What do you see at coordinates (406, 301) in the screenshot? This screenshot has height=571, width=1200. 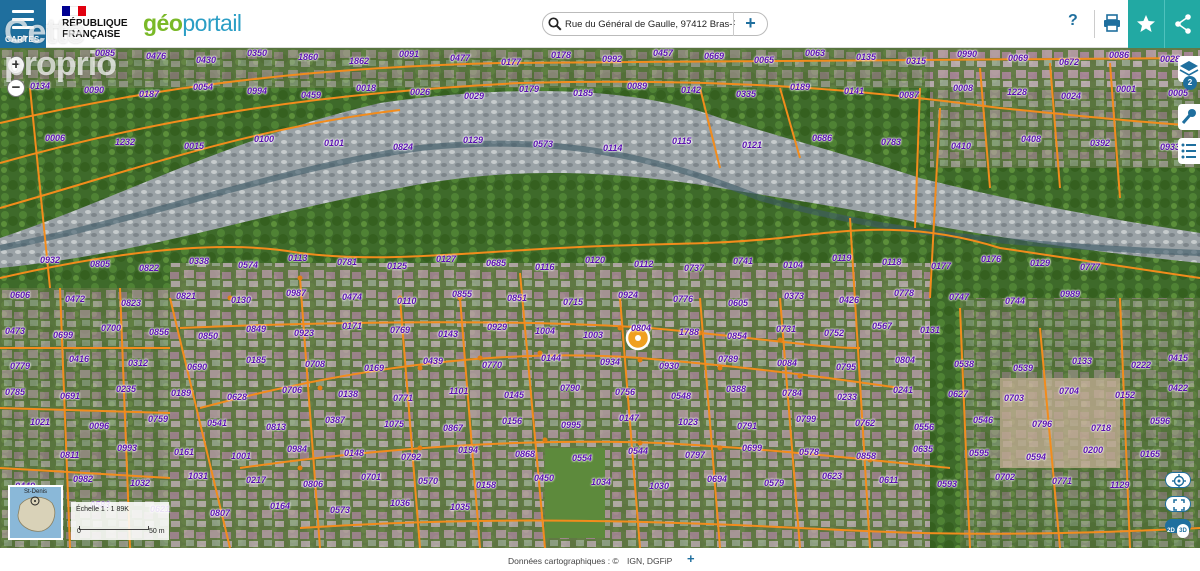 I see `parcel-label: 0110` at bounding box center [406, 301].